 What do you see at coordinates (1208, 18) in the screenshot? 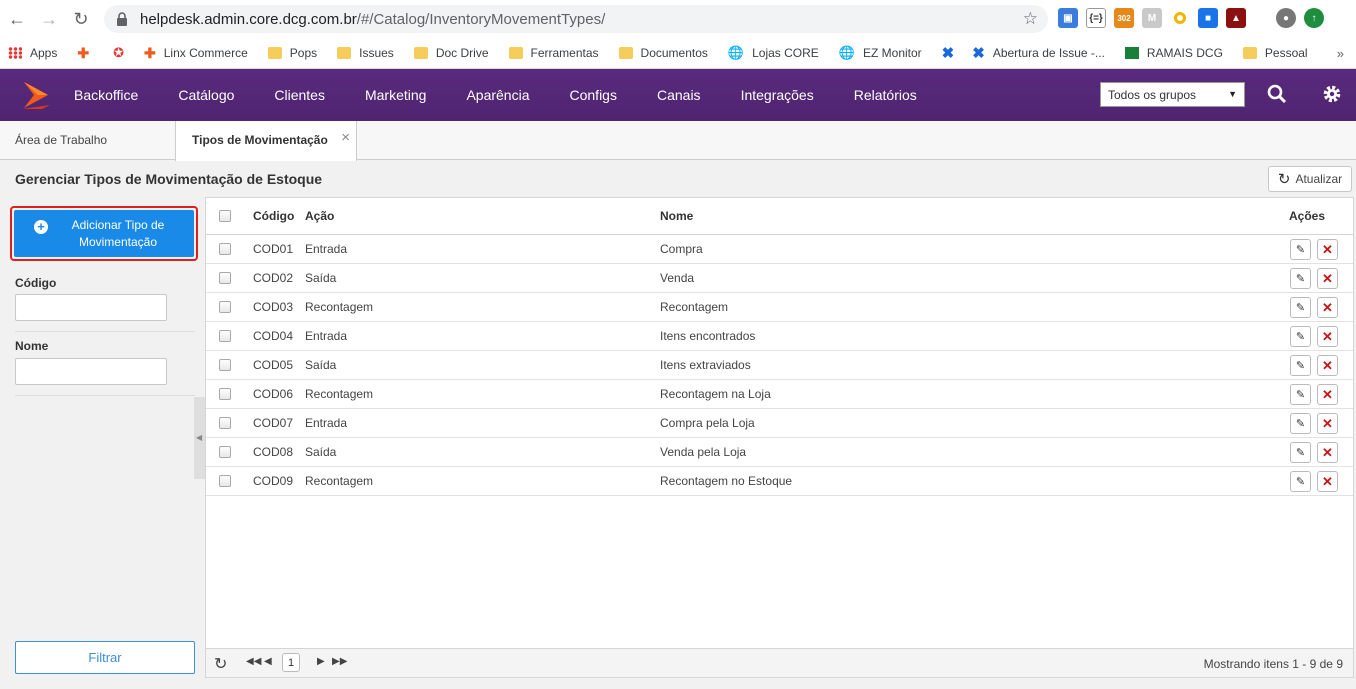
I see `chat-extension-icon: ■` at bounding box center [1208, 18].